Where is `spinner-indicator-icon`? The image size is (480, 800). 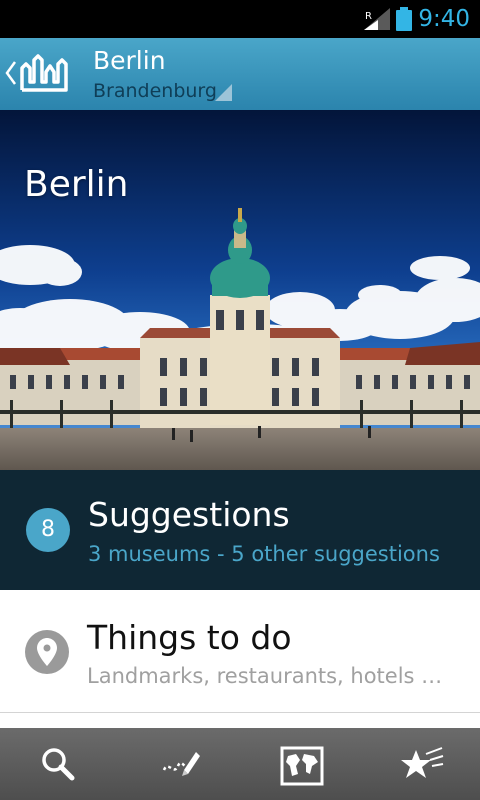
spinner-indicator-icon is located at coordinates (223, 92).